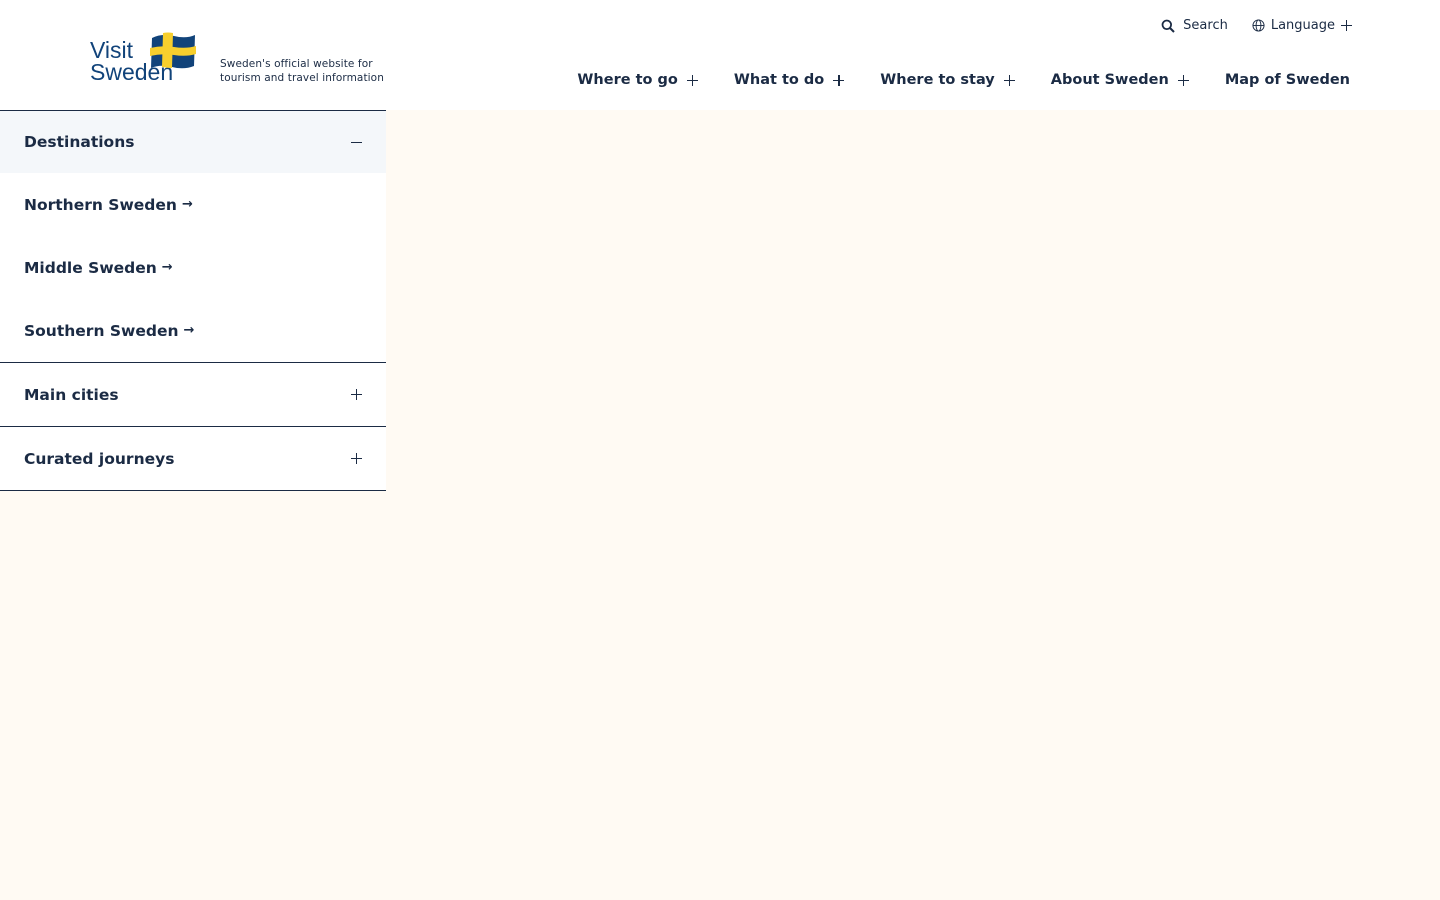  What do you see at coordinates (779, 80) in the screenshot?
I see `nav-label: What to do` at bounding box center [779, 80].